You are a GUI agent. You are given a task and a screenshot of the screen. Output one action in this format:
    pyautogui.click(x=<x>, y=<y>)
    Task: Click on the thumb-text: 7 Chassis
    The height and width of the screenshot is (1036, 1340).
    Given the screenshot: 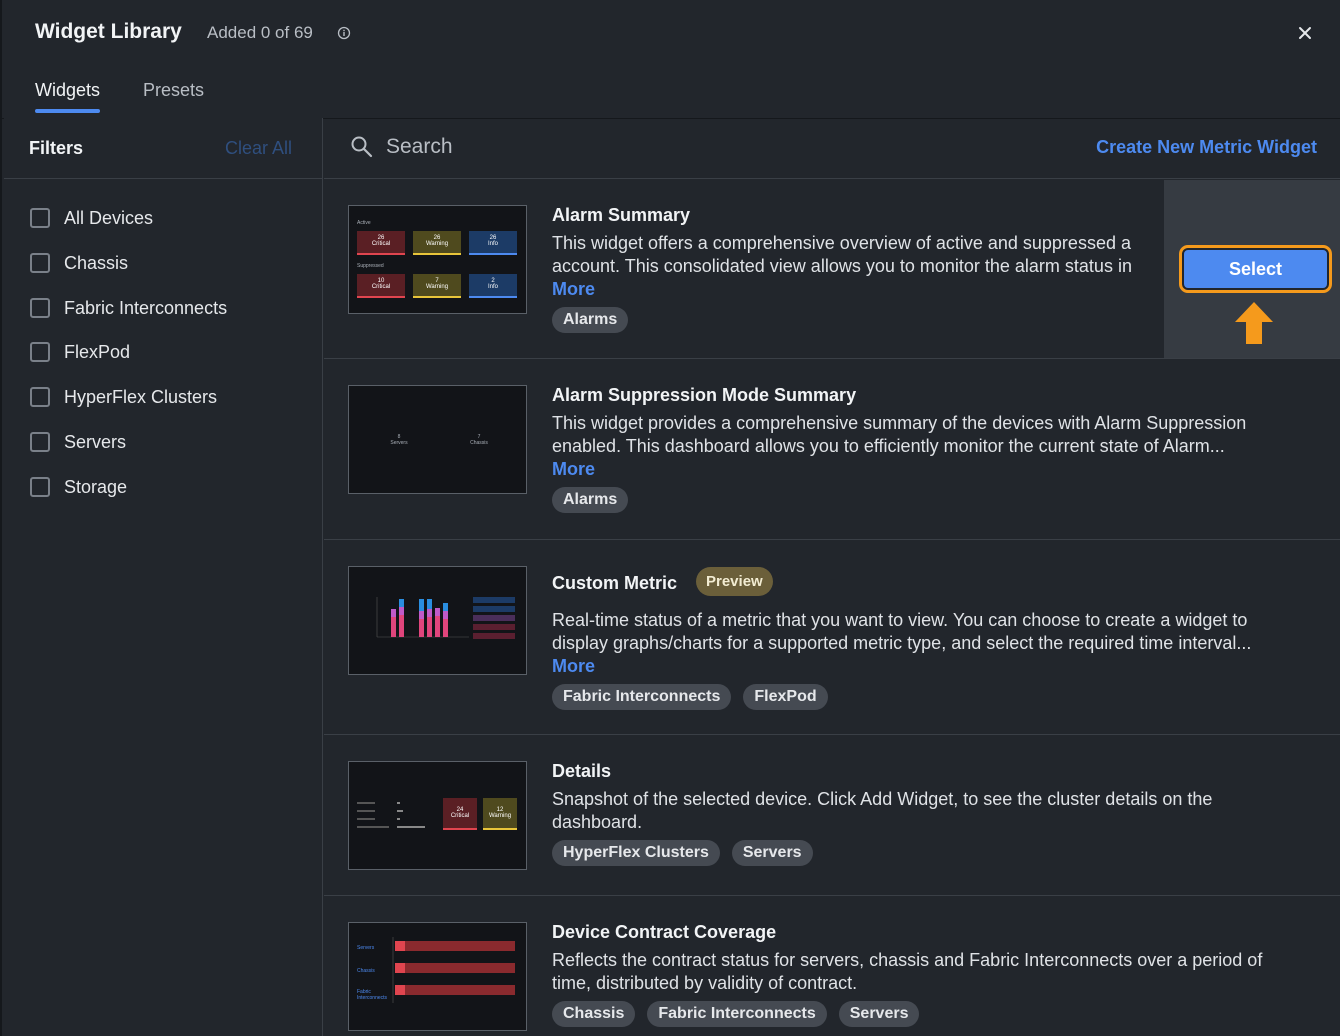 What is the action you would take?
    pyautogui.click(x=479, y=440)
    